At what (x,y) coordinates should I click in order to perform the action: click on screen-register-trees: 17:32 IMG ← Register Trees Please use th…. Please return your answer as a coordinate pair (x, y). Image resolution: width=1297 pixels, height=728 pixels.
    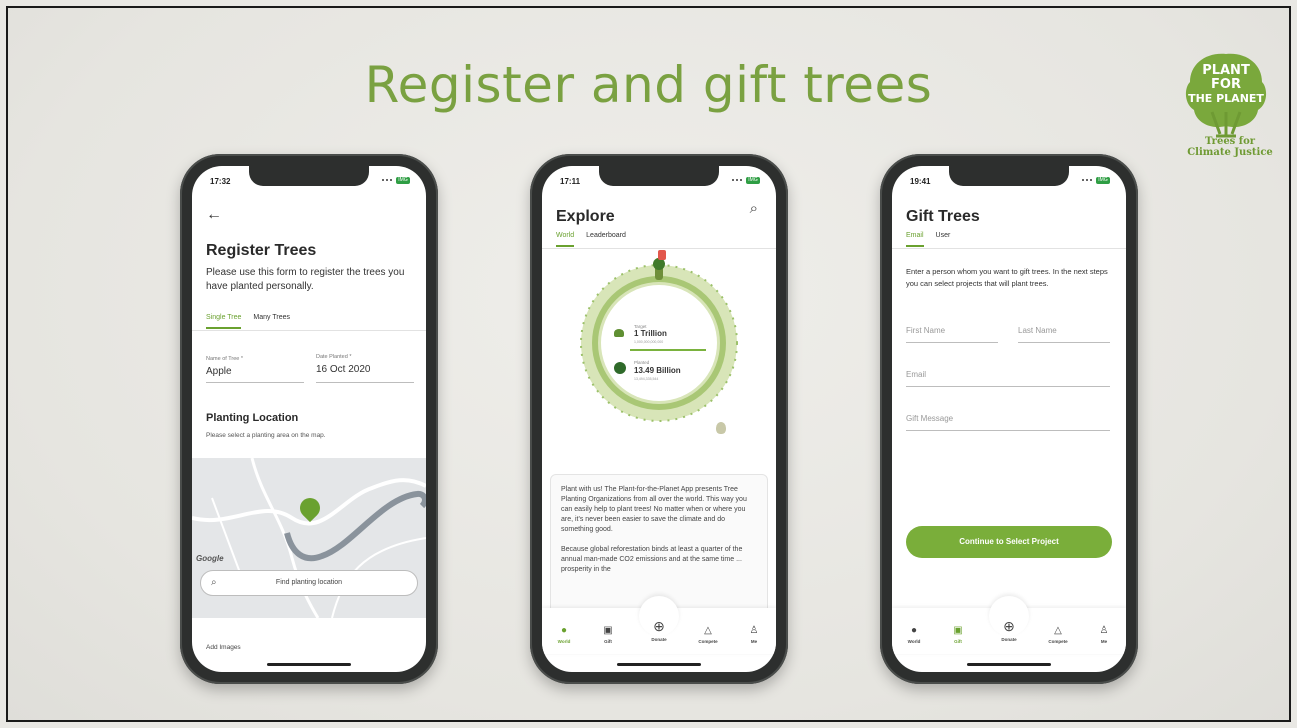
    Looking at the image, I should click on (309, 419).